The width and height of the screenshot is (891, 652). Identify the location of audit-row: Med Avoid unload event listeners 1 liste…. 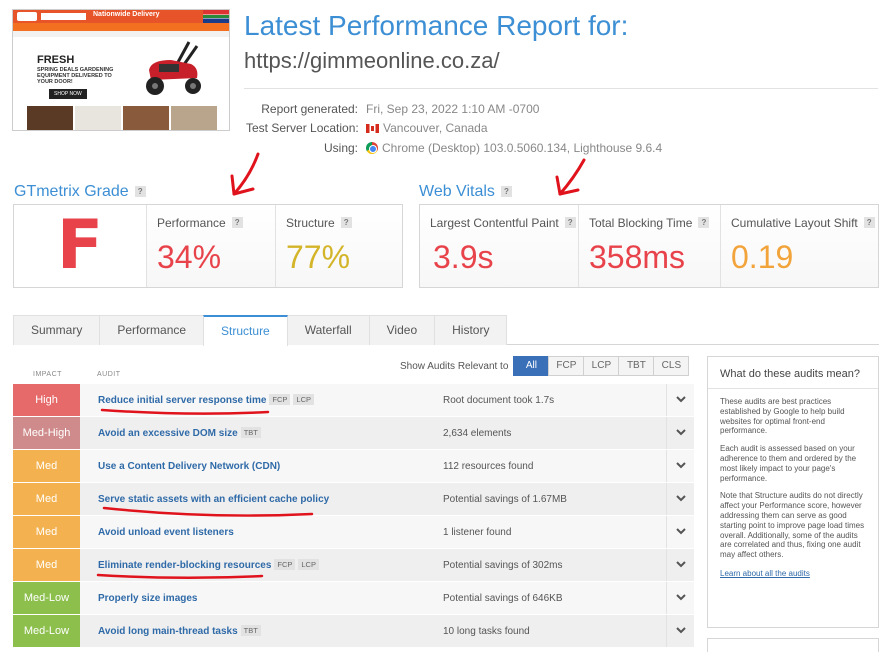
(353, 532).